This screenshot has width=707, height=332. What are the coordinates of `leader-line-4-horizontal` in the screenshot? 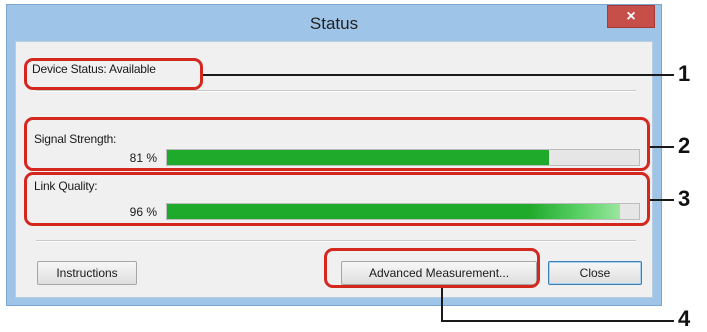 It's located at (557, 321).